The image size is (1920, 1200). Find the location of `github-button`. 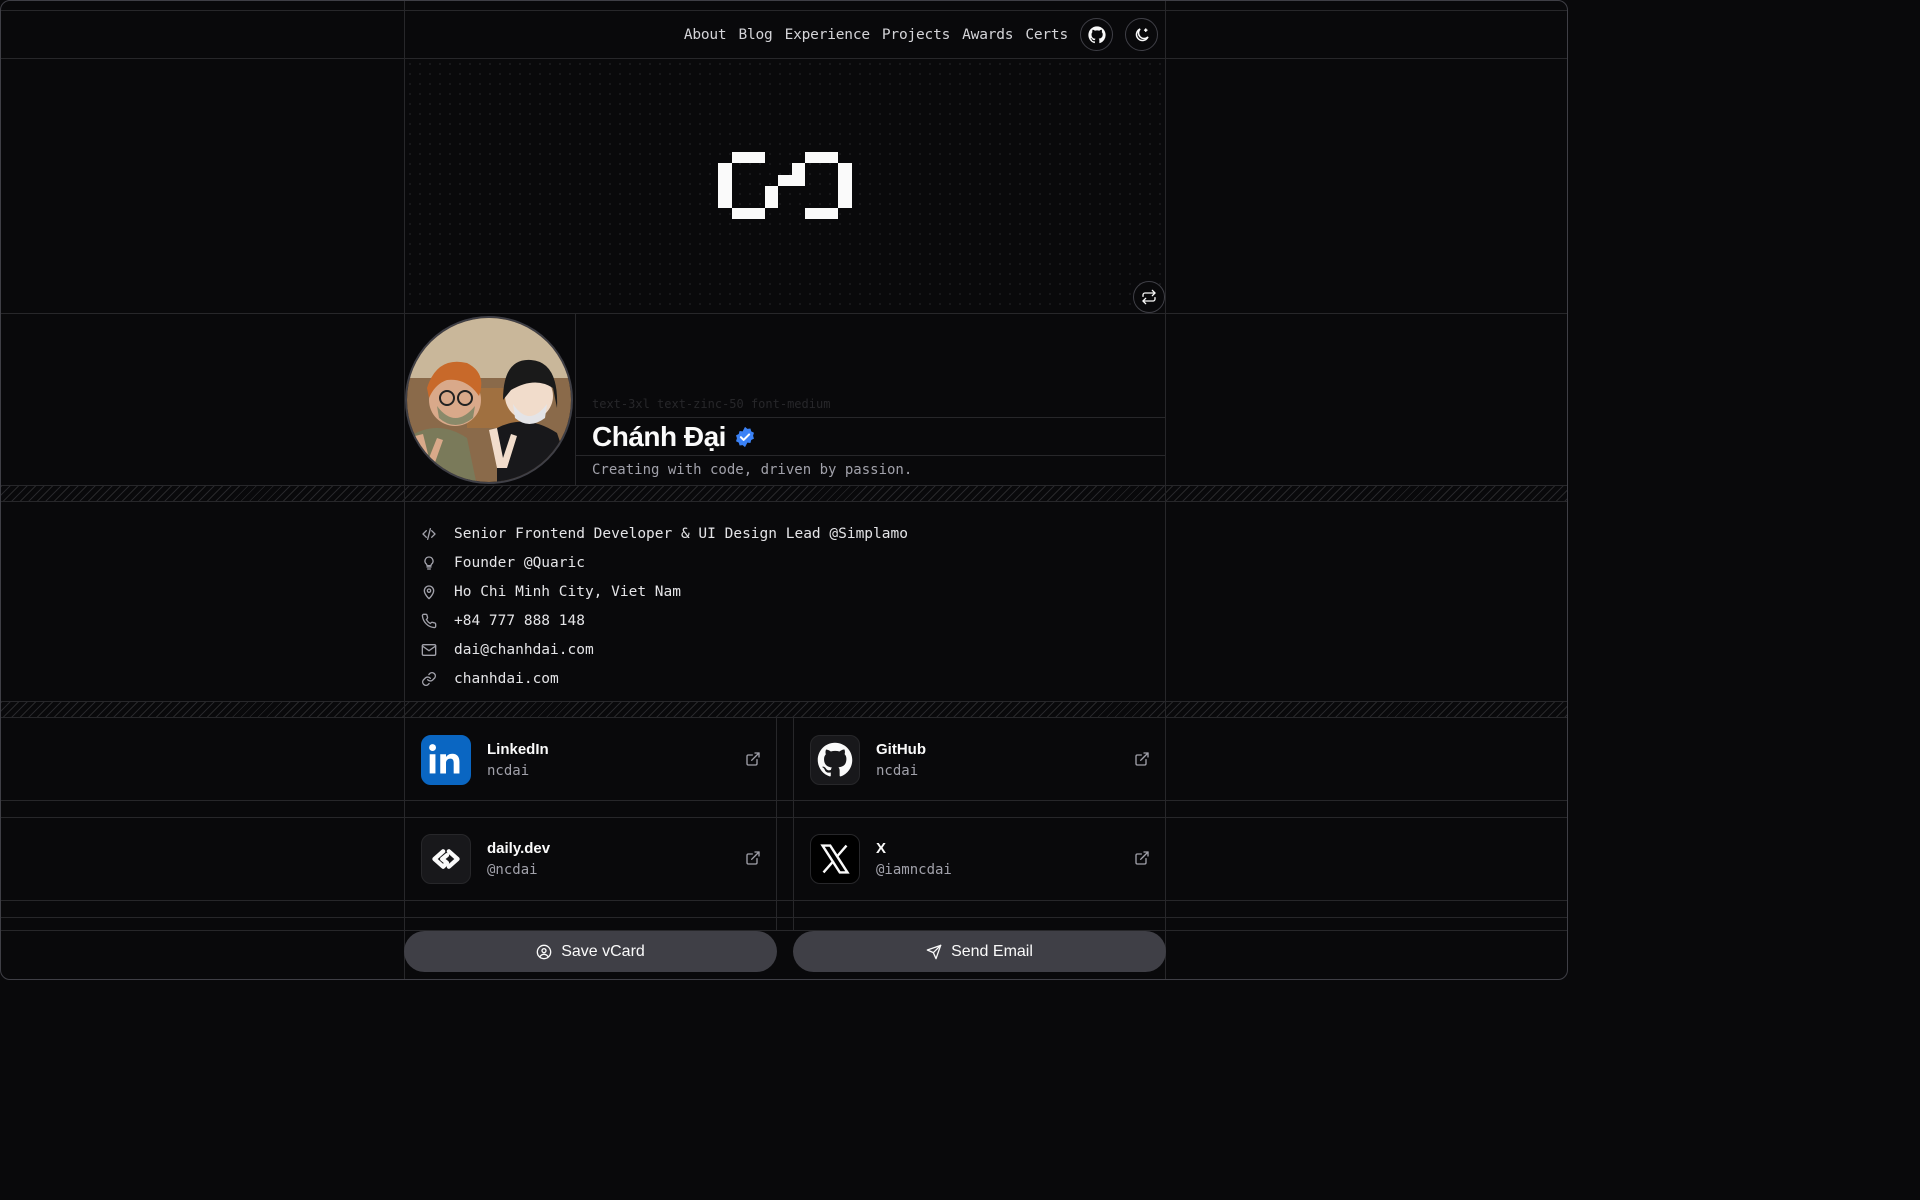

github-button is located at coordinates (1096, 34).